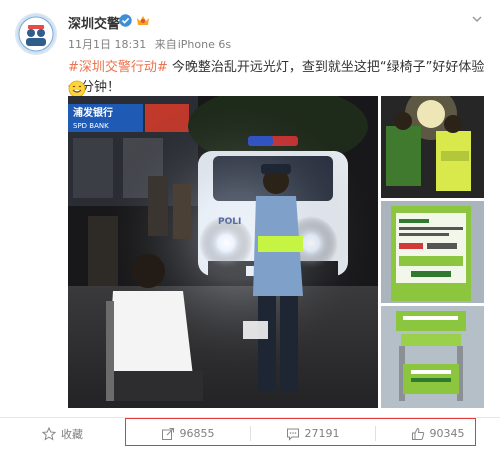  I want to click on hashtag-link: #深圳交警行动#, so click(118, 67).